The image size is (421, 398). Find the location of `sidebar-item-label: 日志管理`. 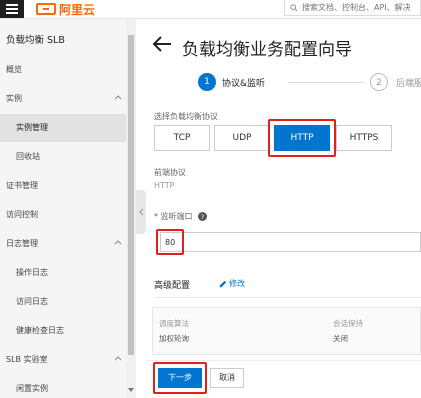

sidebar-item-label: 日志管理 is located at coordinates (22, 243).